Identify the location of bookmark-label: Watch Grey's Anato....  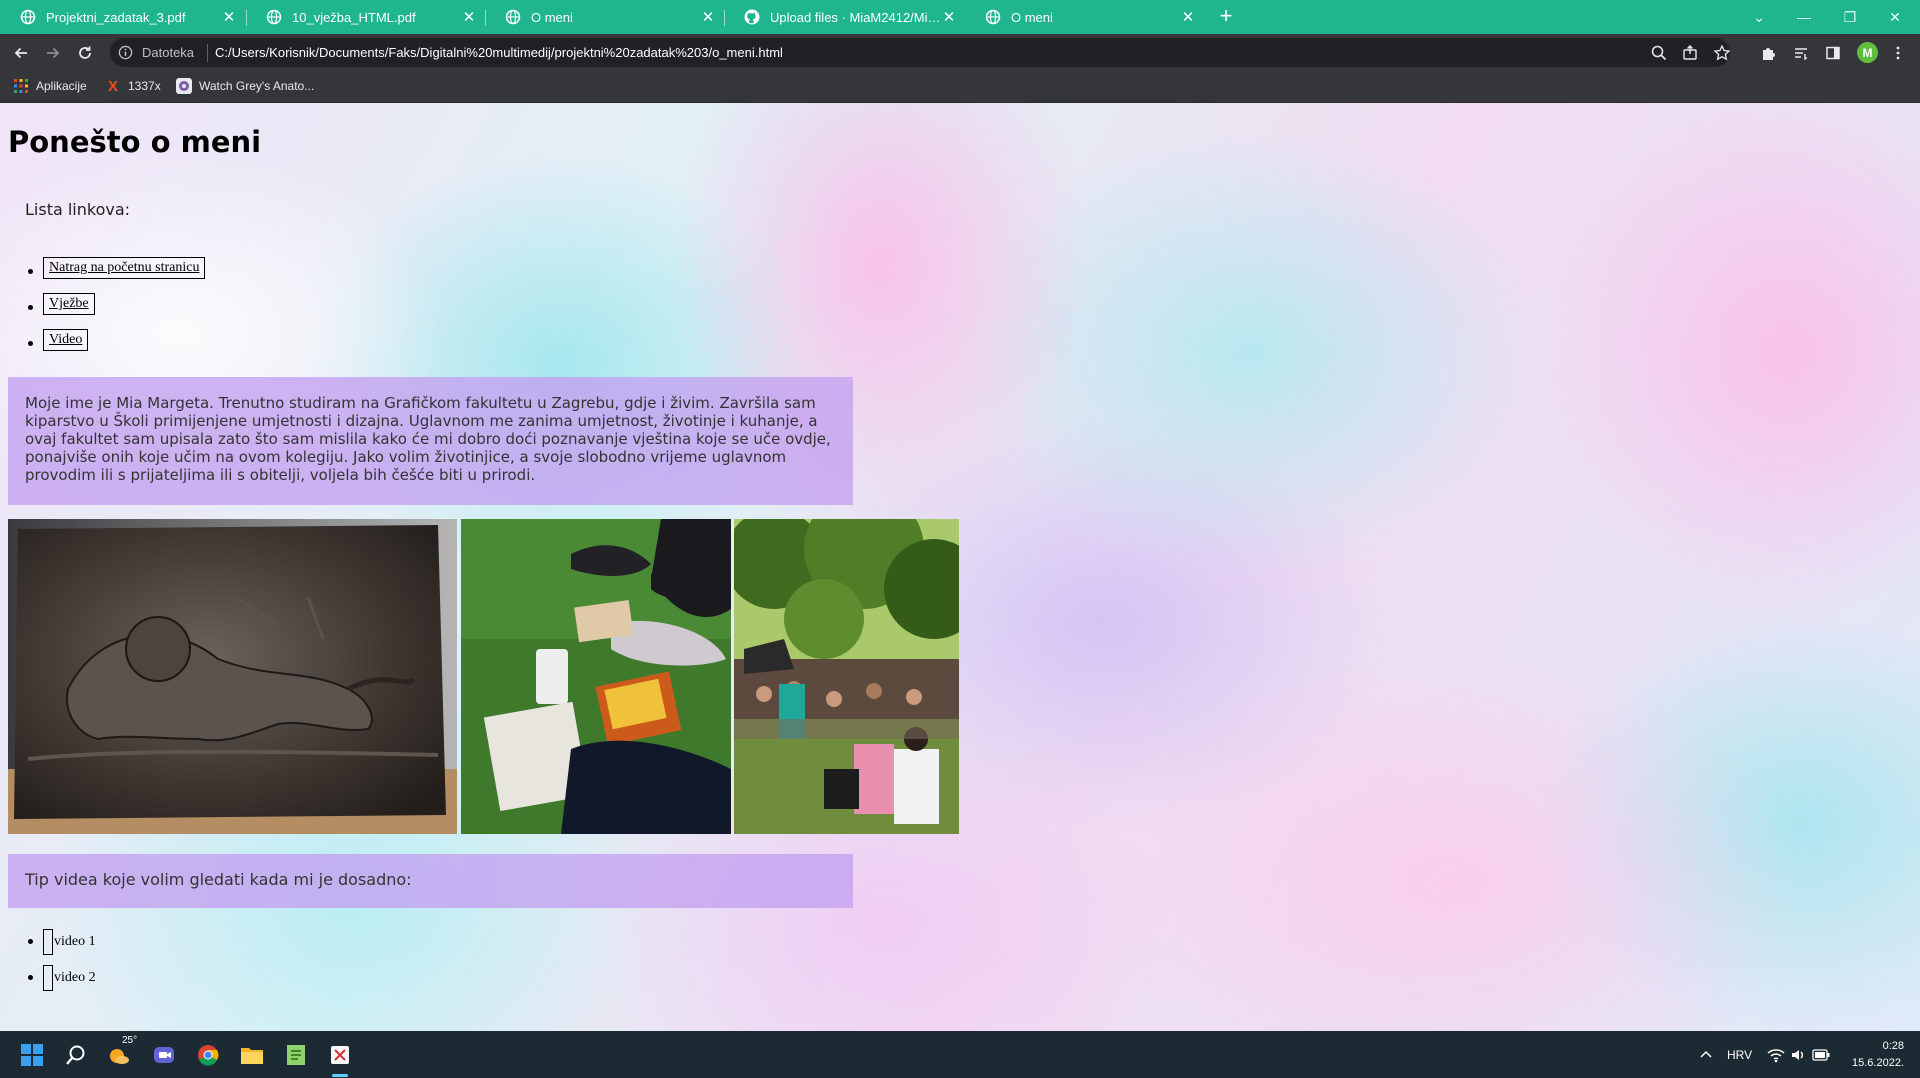
(257, 86).